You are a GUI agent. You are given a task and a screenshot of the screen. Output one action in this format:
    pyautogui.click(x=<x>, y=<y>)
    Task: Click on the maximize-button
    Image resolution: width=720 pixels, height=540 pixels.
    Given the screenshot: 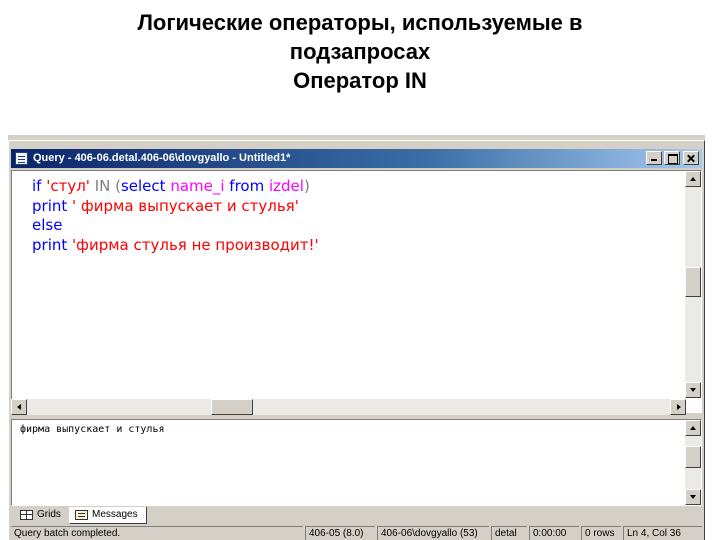 What is the action you would take?
    pyautogui.click(x=672, y=158)
    